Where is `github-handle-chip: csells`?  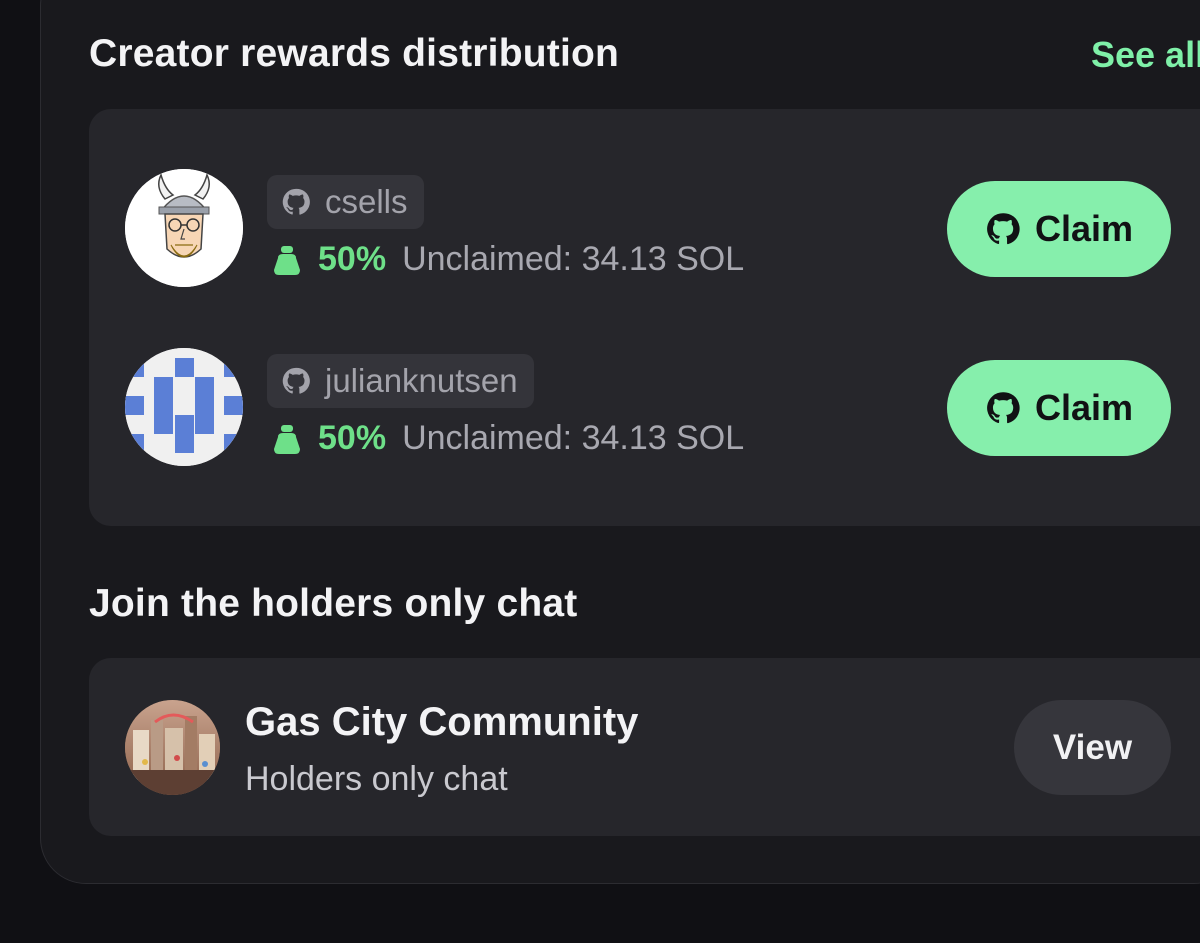 github-handle-chip: csells is located at coordinates (345, 202).